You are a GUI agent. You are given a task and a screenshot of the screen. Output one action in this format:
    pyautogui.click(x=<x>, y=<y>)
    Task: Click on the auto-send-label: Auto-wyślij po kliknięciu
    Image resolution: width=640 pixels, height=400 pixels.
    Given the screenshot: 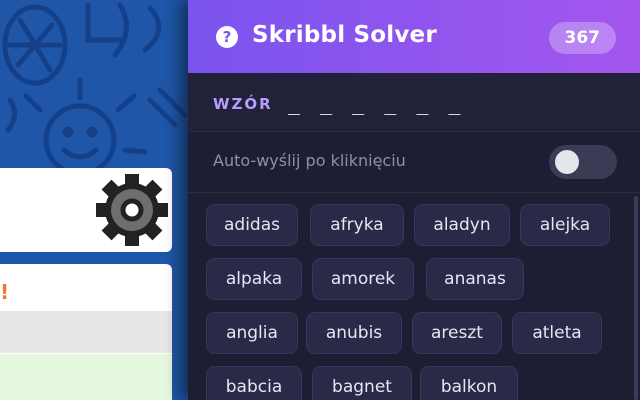 What is the action you would take?
    pyautogui.click(x=309, y=160)
    